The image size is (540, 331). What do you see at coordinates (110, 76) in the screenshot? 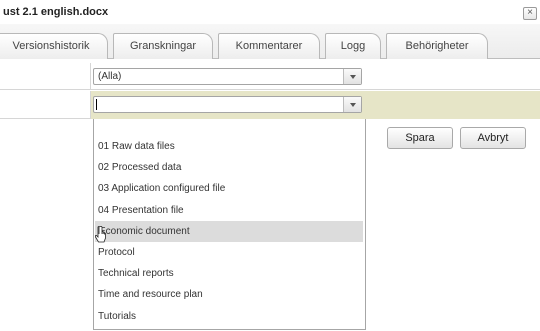
I see `select-value: (Alla)` at bounding box center [110, 76].